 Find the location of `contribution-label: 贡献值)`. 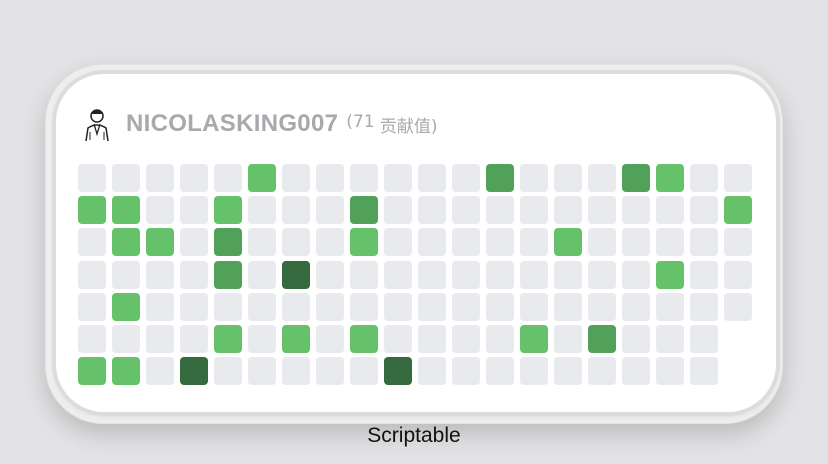

contribution-label: 贡献值) is located at coordinates (406, 126).